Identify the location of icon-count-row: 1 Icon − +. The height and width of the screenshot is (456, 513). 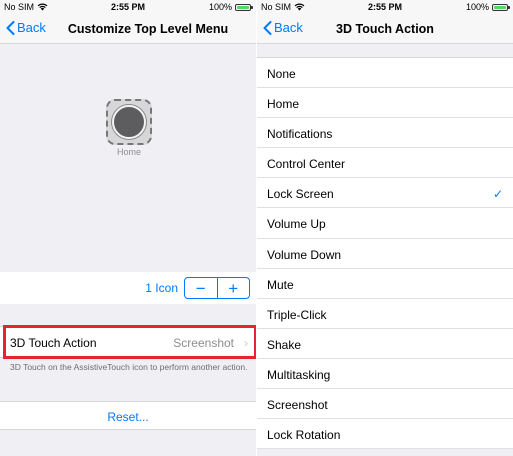
(128, 288).